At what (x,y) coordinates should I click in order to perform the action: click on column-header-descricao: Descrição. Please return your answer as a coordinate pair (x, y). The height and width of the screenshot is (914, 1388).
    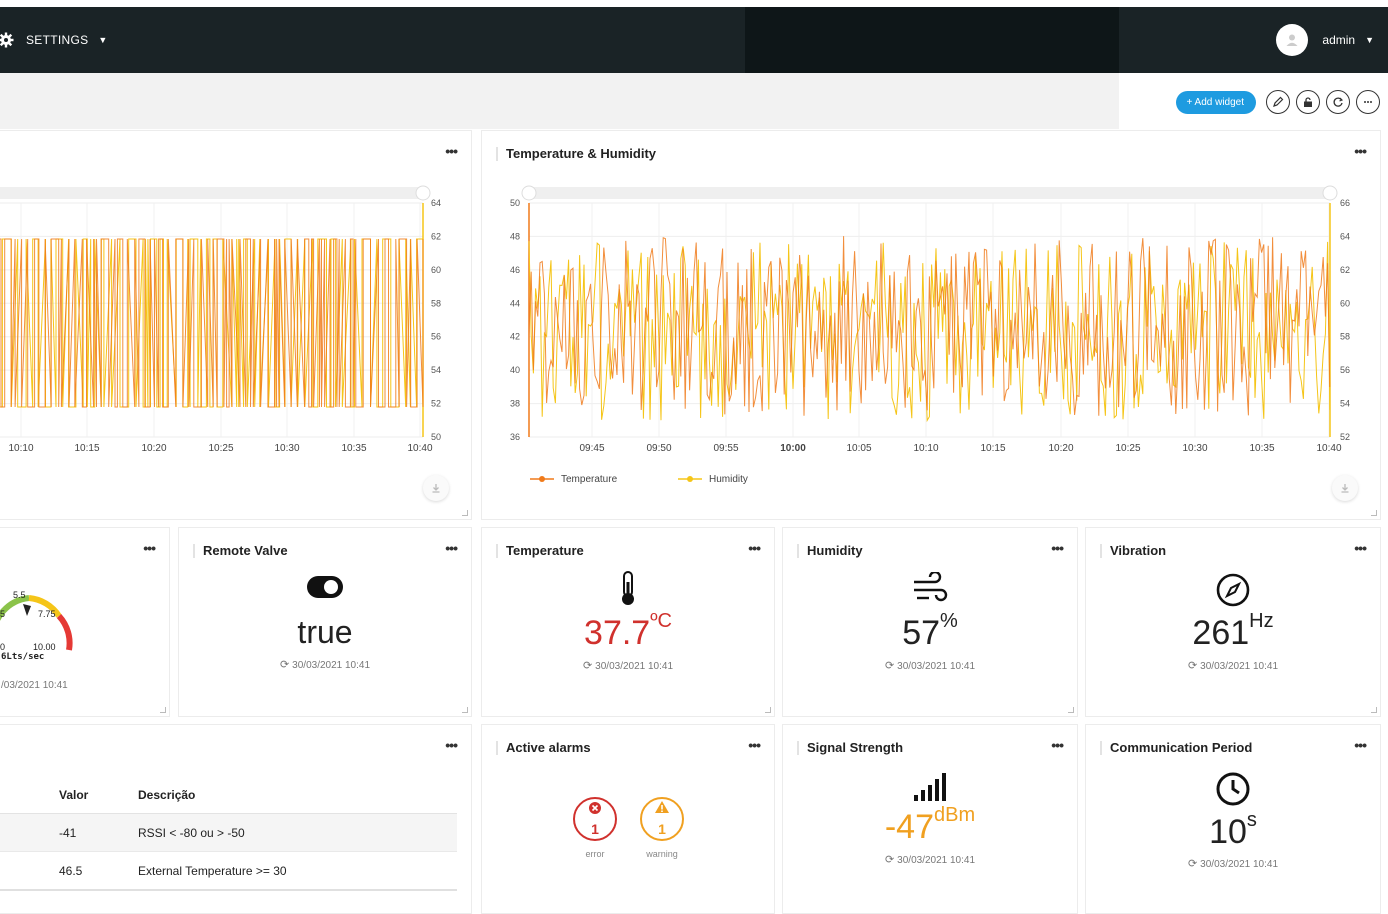
    Looking at the image, I should click on (297, 795).